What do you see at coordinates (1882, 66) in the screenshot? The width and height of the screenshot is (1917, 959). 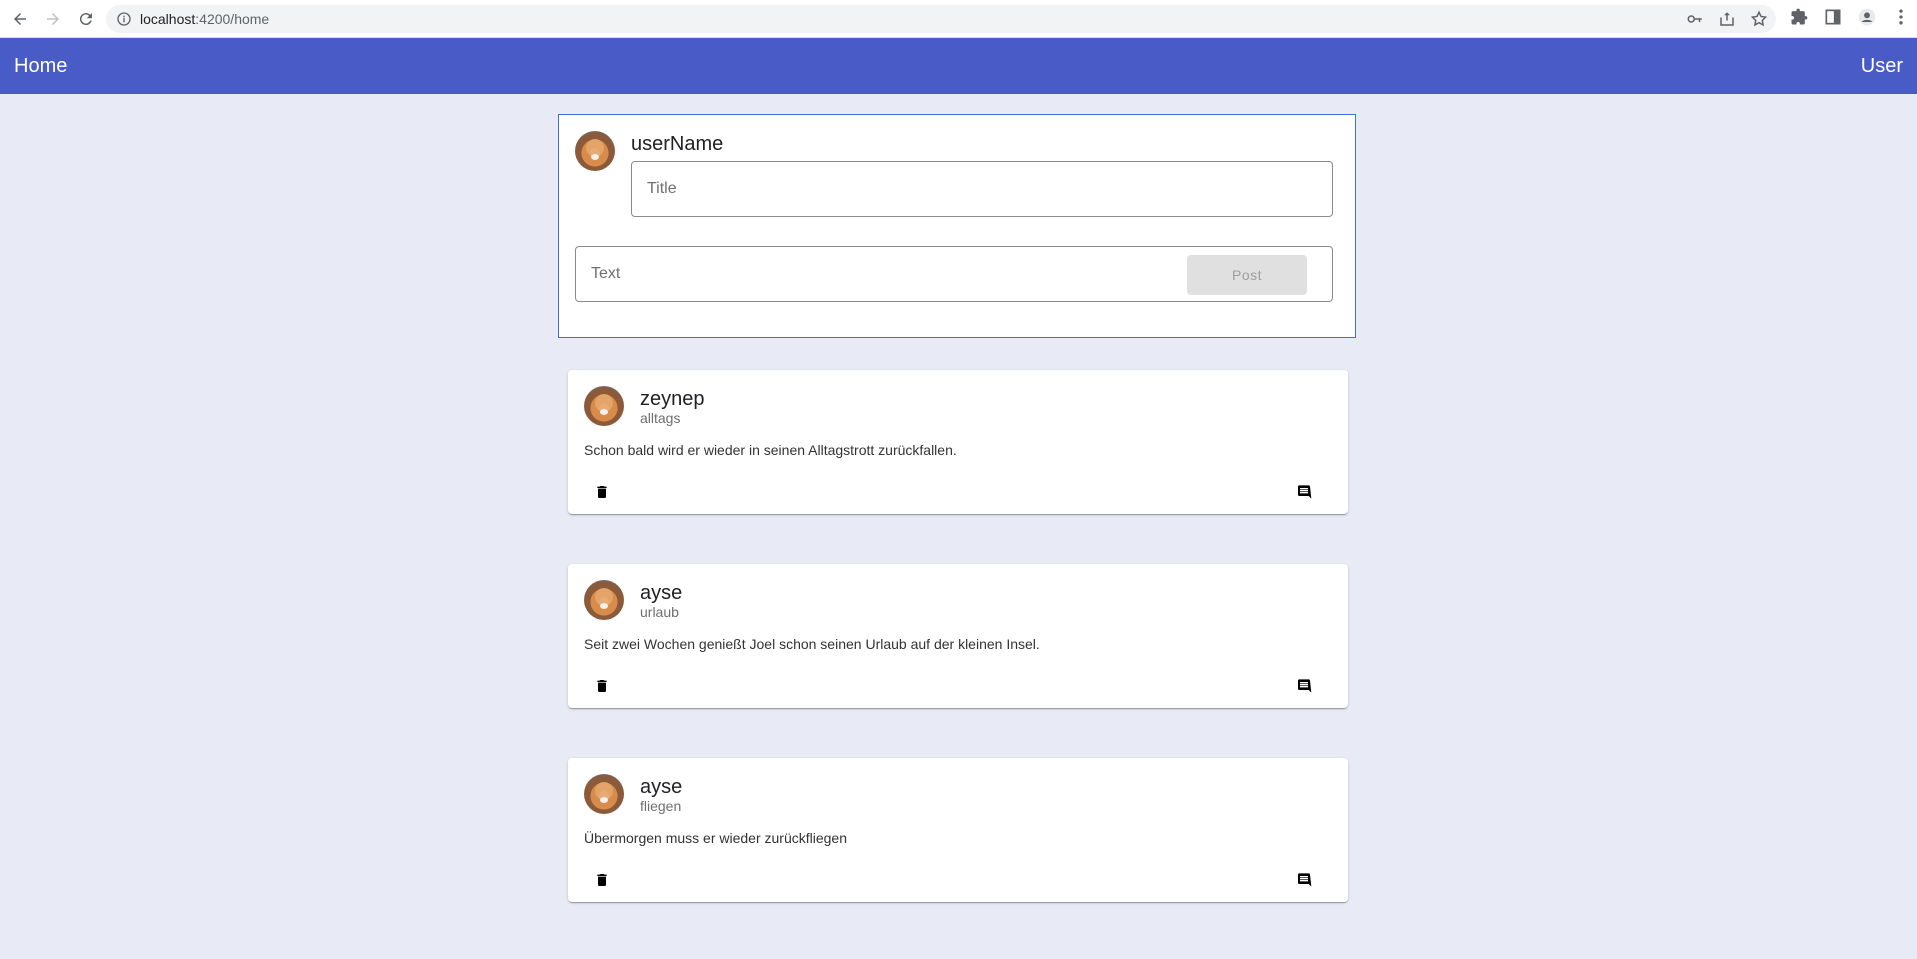 I see `user-link: User` at bounding box center [1882, 66].